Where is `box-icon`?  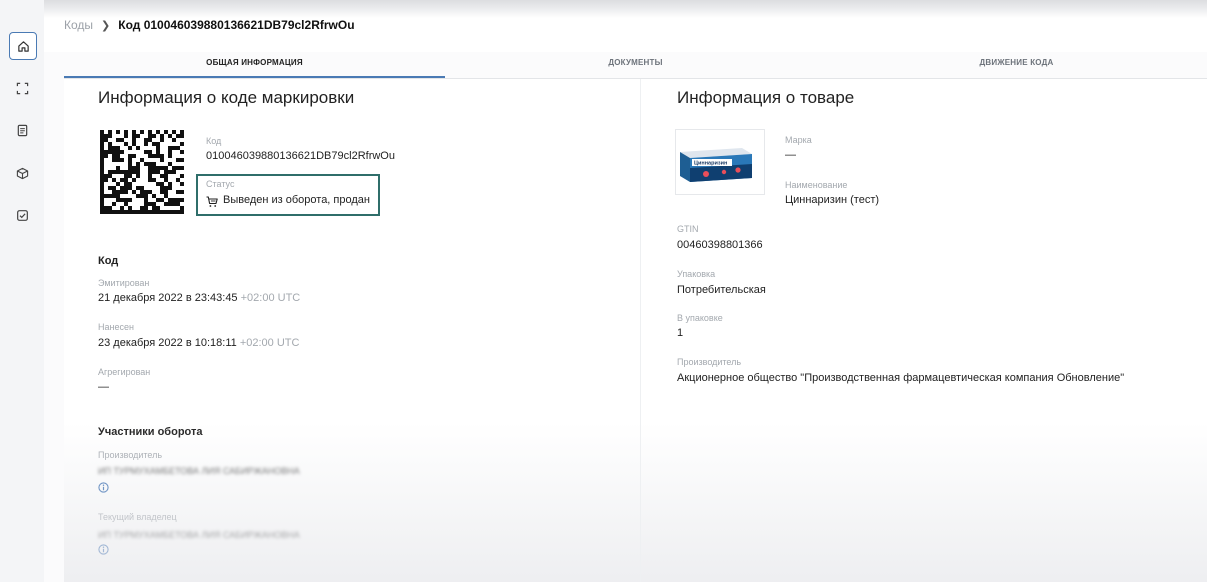
box-icon is located at coordinates (22, 173).